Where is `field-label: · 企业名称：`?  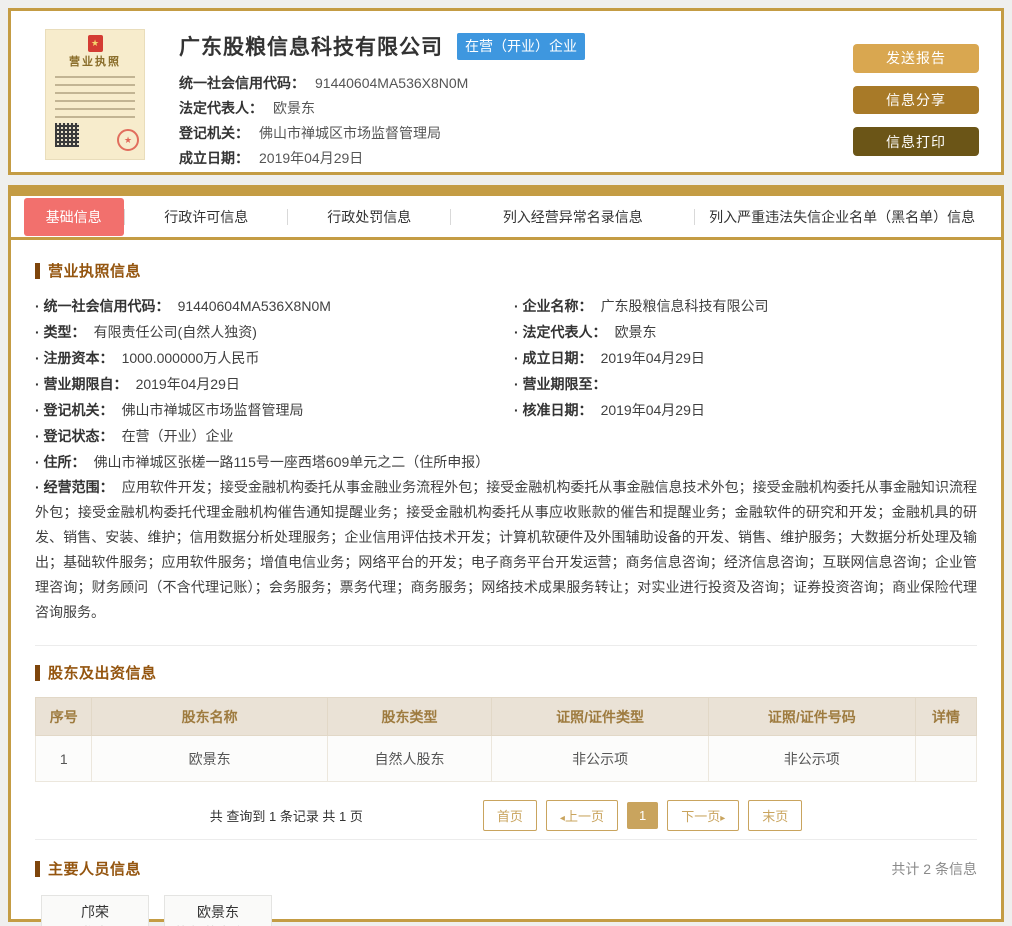
field-label: · 企业名称： is located at coordinates (553, 306).